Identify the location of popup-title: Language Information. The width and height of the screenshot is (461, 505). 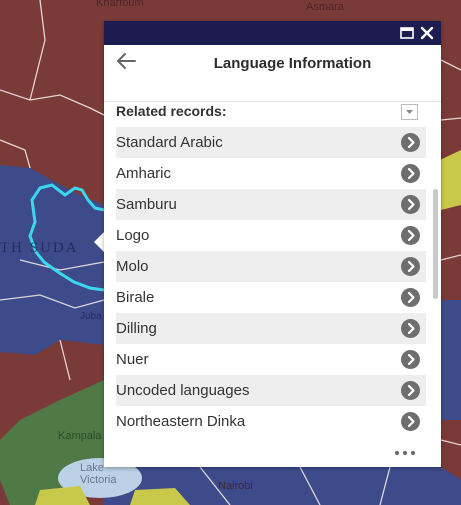
(292, 63).